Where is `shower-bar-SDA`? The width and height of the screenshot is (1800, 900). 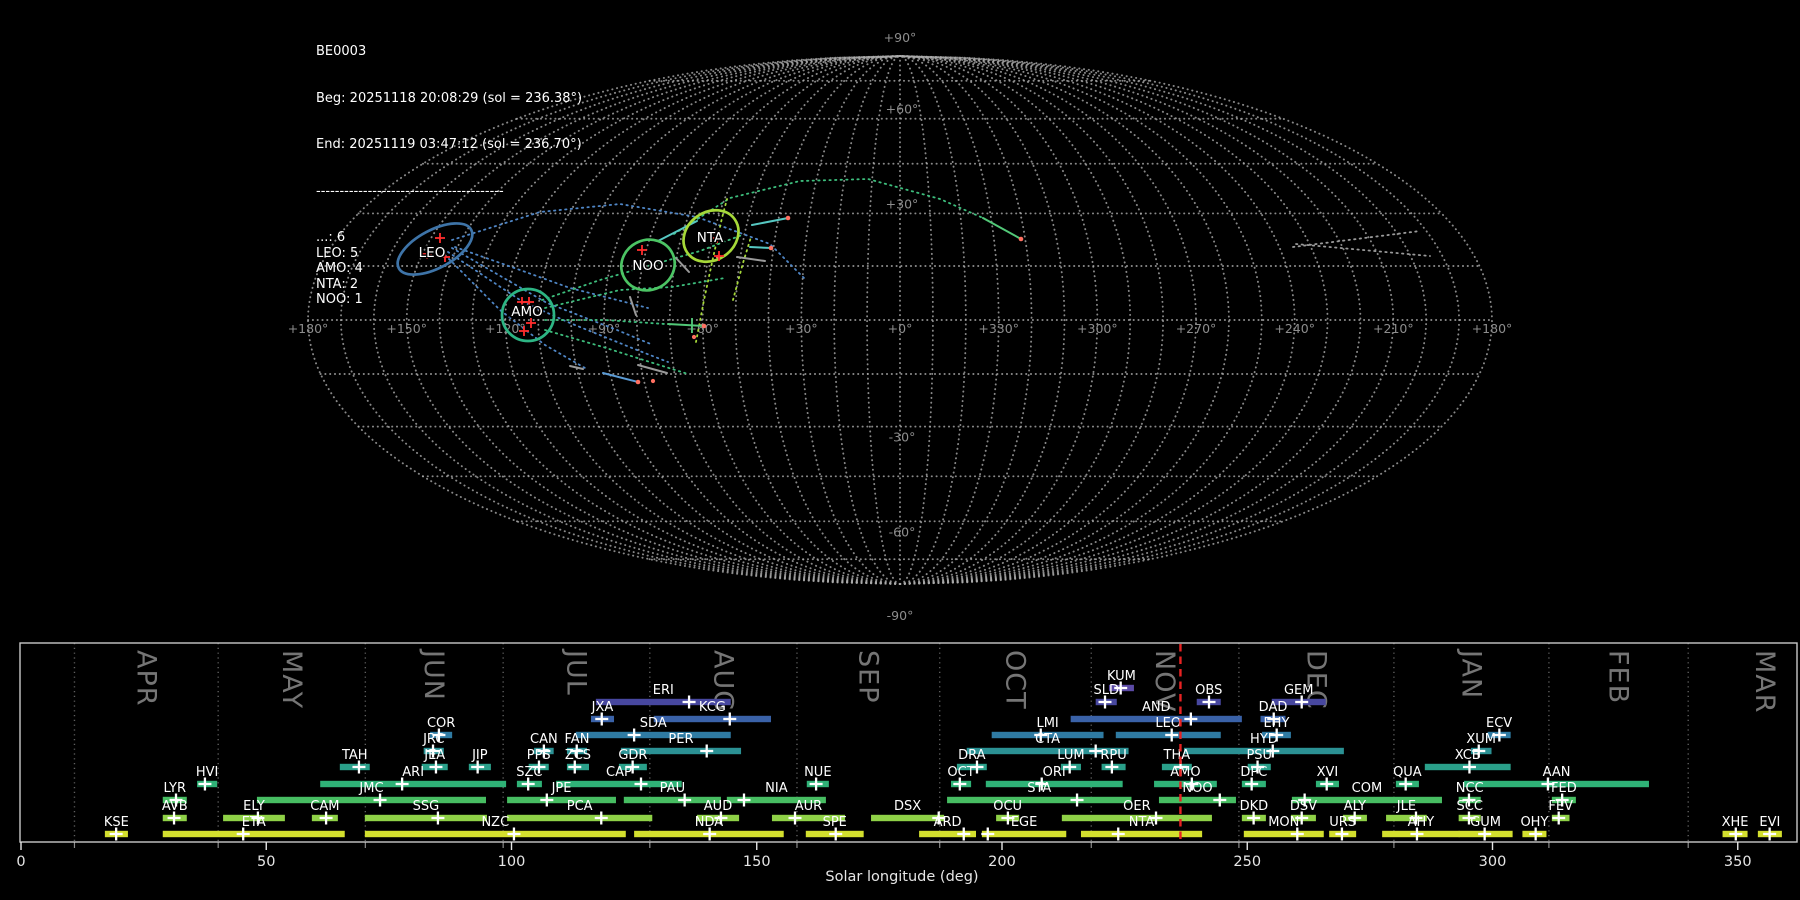
shower-bar-SDA is located at coordinates (653, 735).